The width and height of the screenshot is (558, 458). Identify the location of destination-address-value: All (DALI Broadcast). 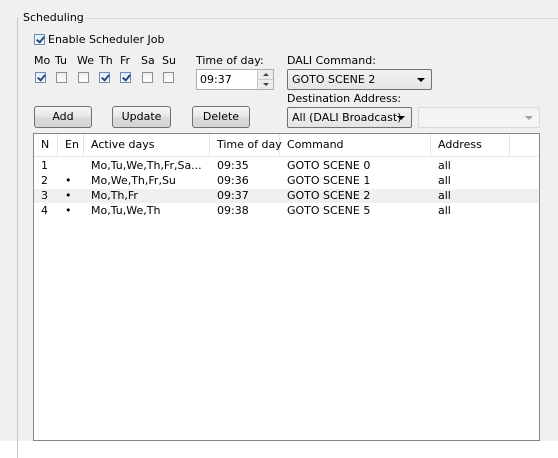
(347, 117).